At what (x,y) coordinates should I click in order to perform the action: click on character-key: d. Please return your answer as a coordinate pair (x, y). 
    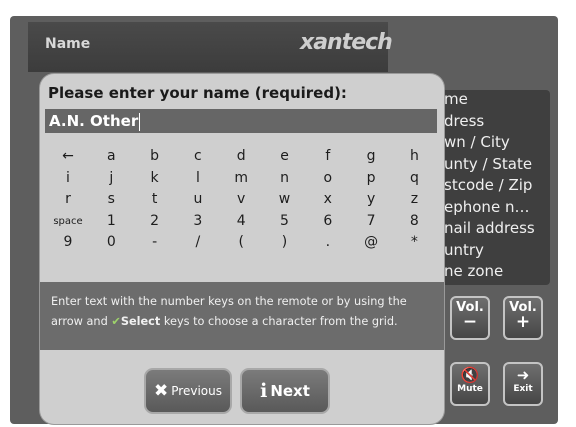
    Looking at the image, I should click on (241, 156).